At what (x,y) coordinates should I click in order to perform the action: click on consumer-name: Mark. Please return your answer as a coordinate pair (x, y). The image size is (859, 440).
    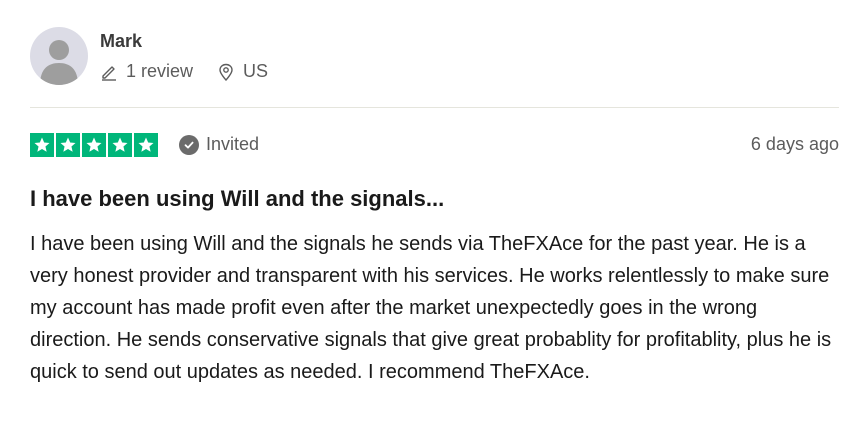
    Looking at the image, I should click on (184, 41).